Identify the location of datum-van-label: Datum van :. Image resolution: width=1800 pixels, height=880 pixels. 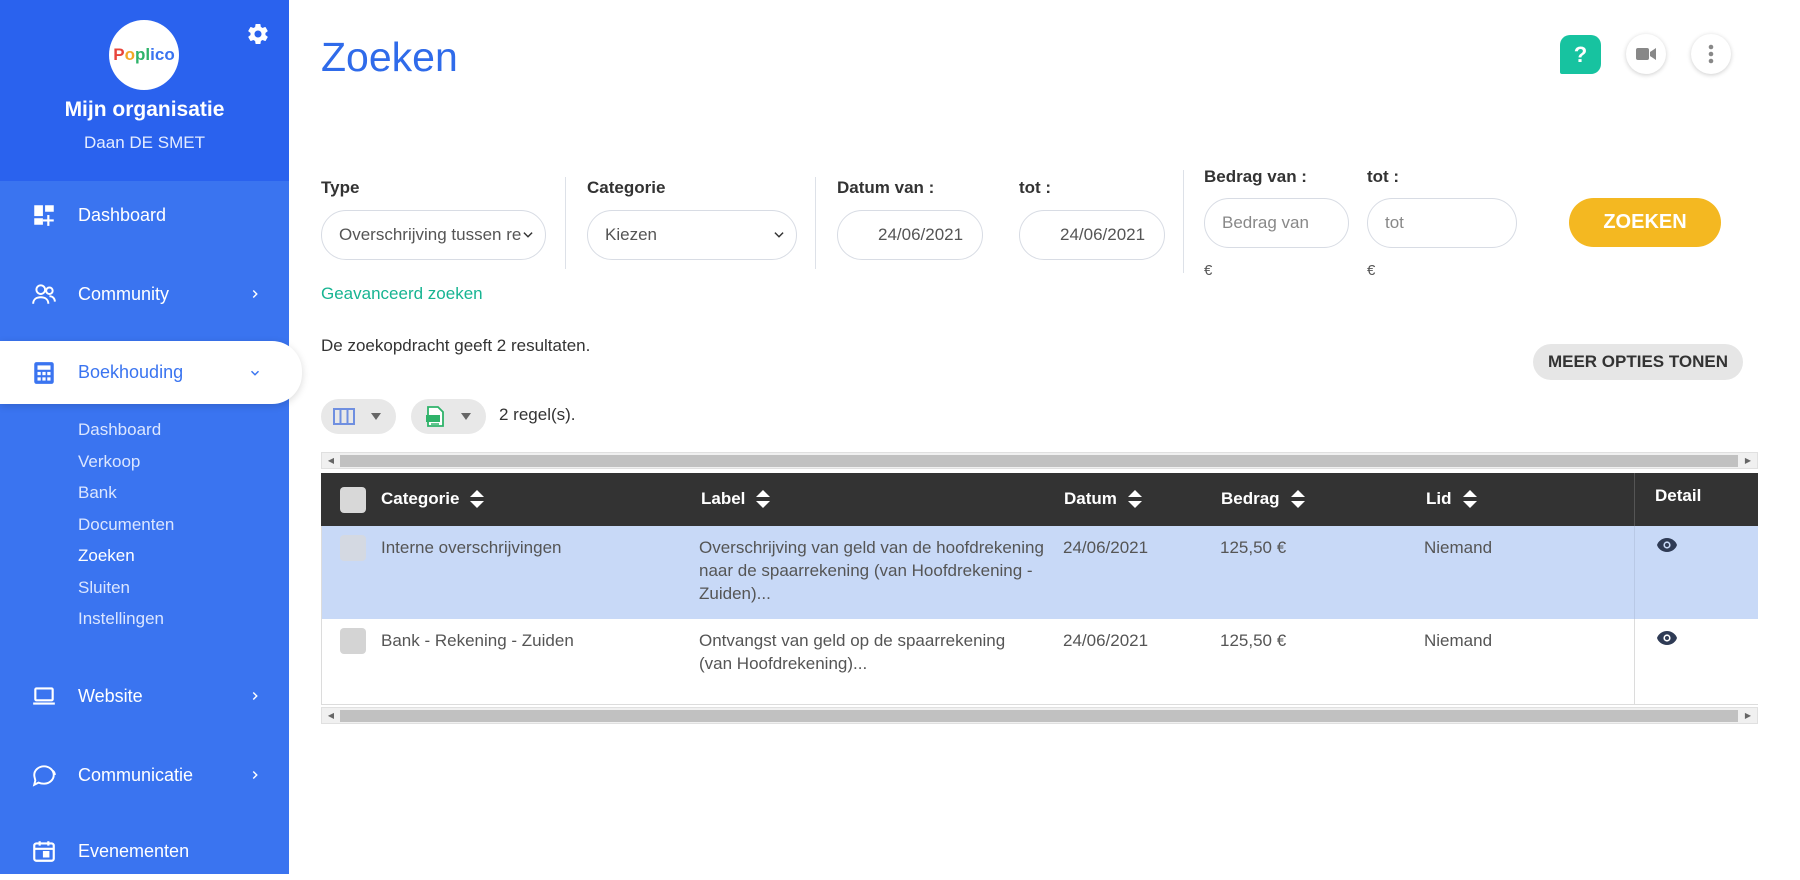
(886, 187).